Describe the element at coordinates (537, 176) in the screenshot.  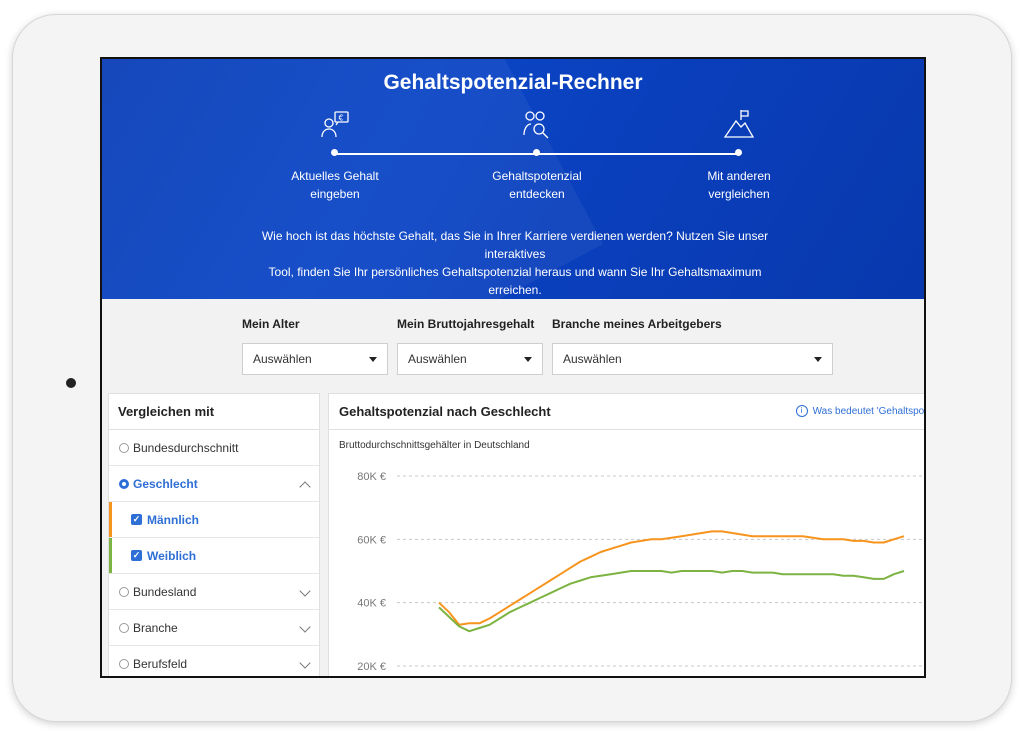
I see `step-label: Gehaltspotenzial` at that location.